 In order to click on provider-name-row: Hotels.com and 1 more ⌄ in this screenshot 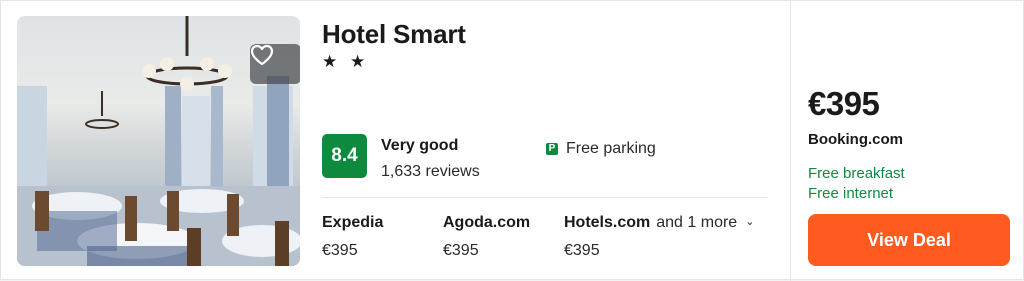, I will do `click(659, 223)`.